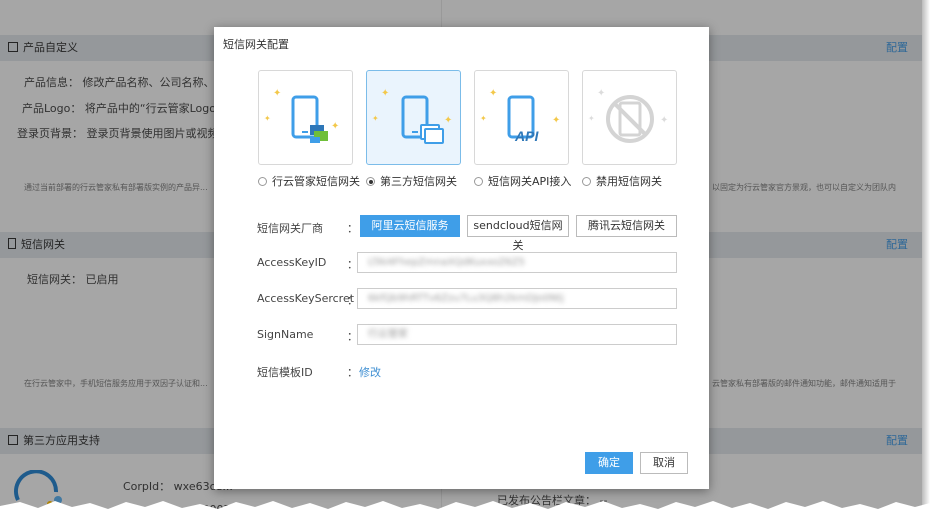 Image resolution: width=930 pixels, height=522 pixels. I want to click on api-badge: API, so click(526, 136).